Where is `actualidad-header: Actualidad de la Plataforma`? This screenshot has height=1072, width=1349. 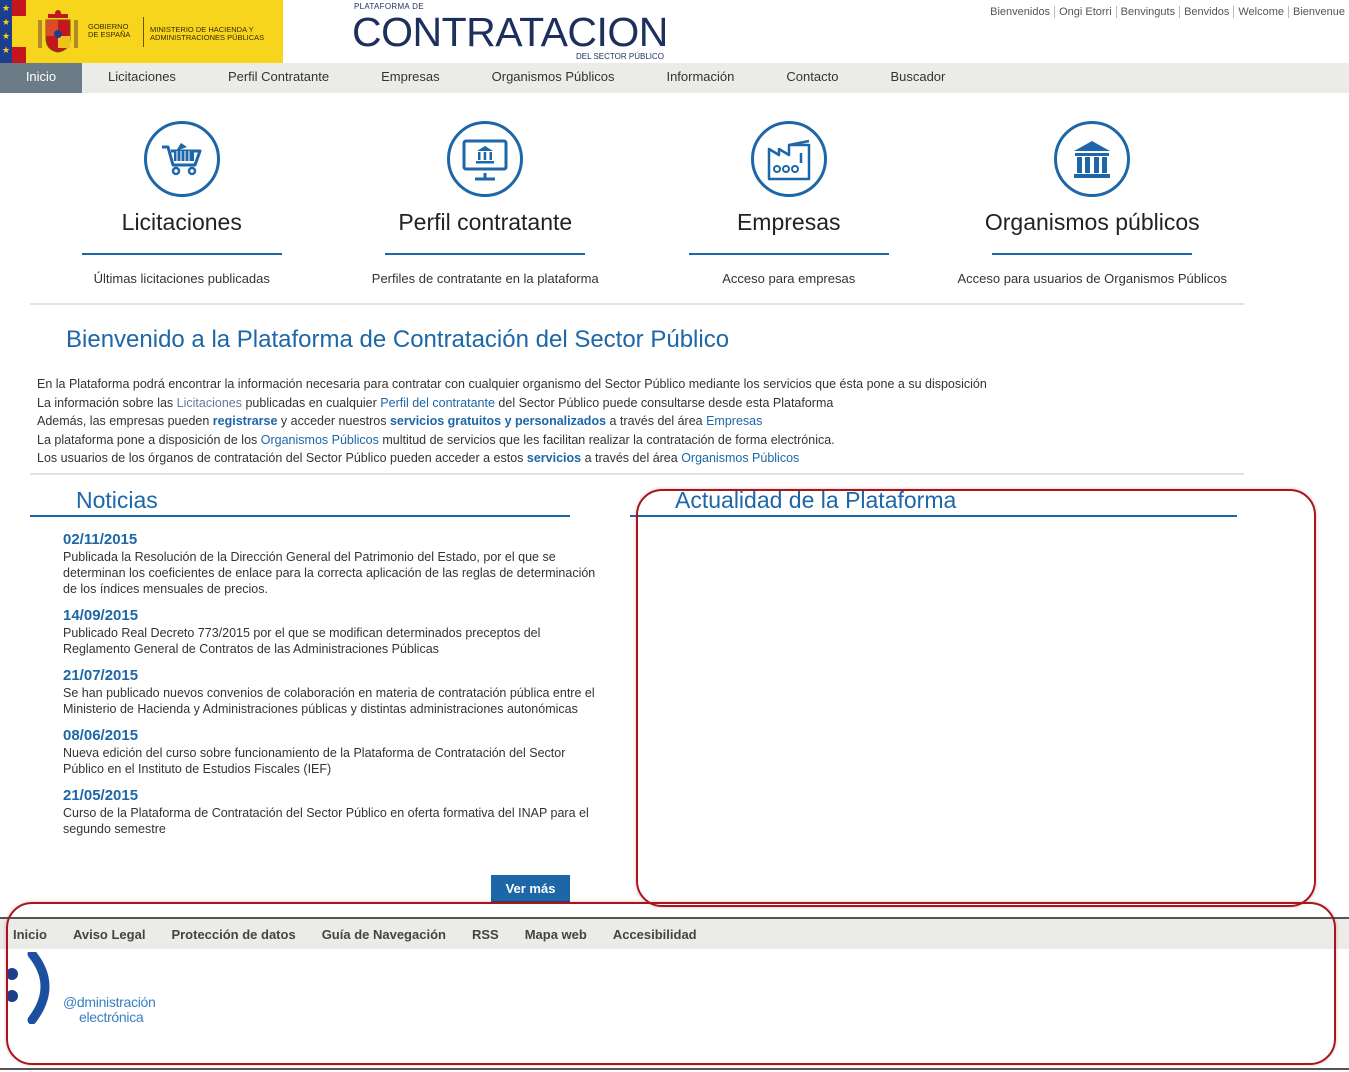
actualidad-header: Actualidad de la Plataforma is located at coordinates (933, 502).